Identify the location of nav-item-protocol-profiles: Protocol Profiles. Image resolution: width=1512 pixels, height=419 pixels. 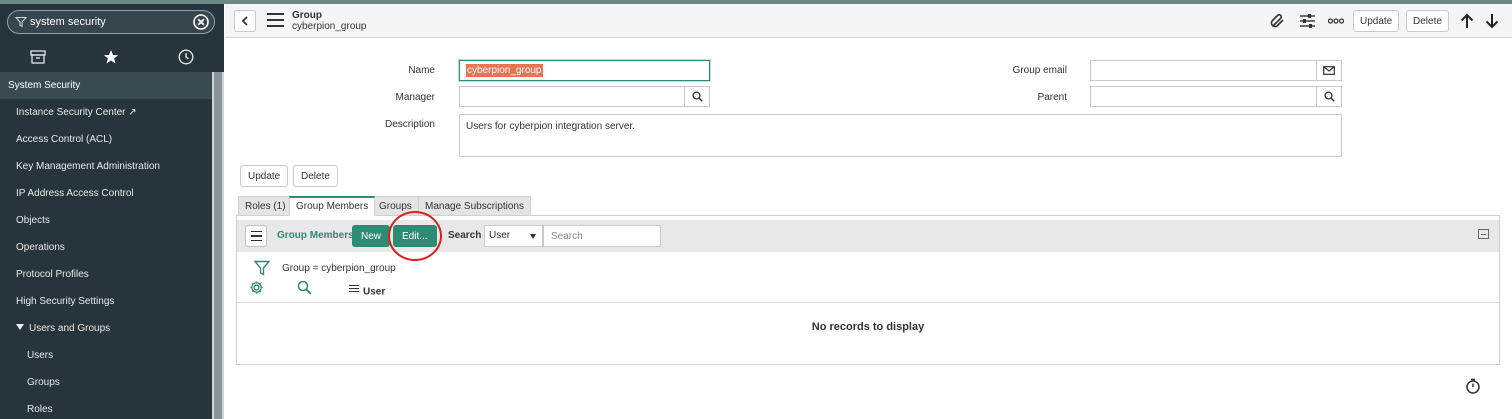
(106, 274).